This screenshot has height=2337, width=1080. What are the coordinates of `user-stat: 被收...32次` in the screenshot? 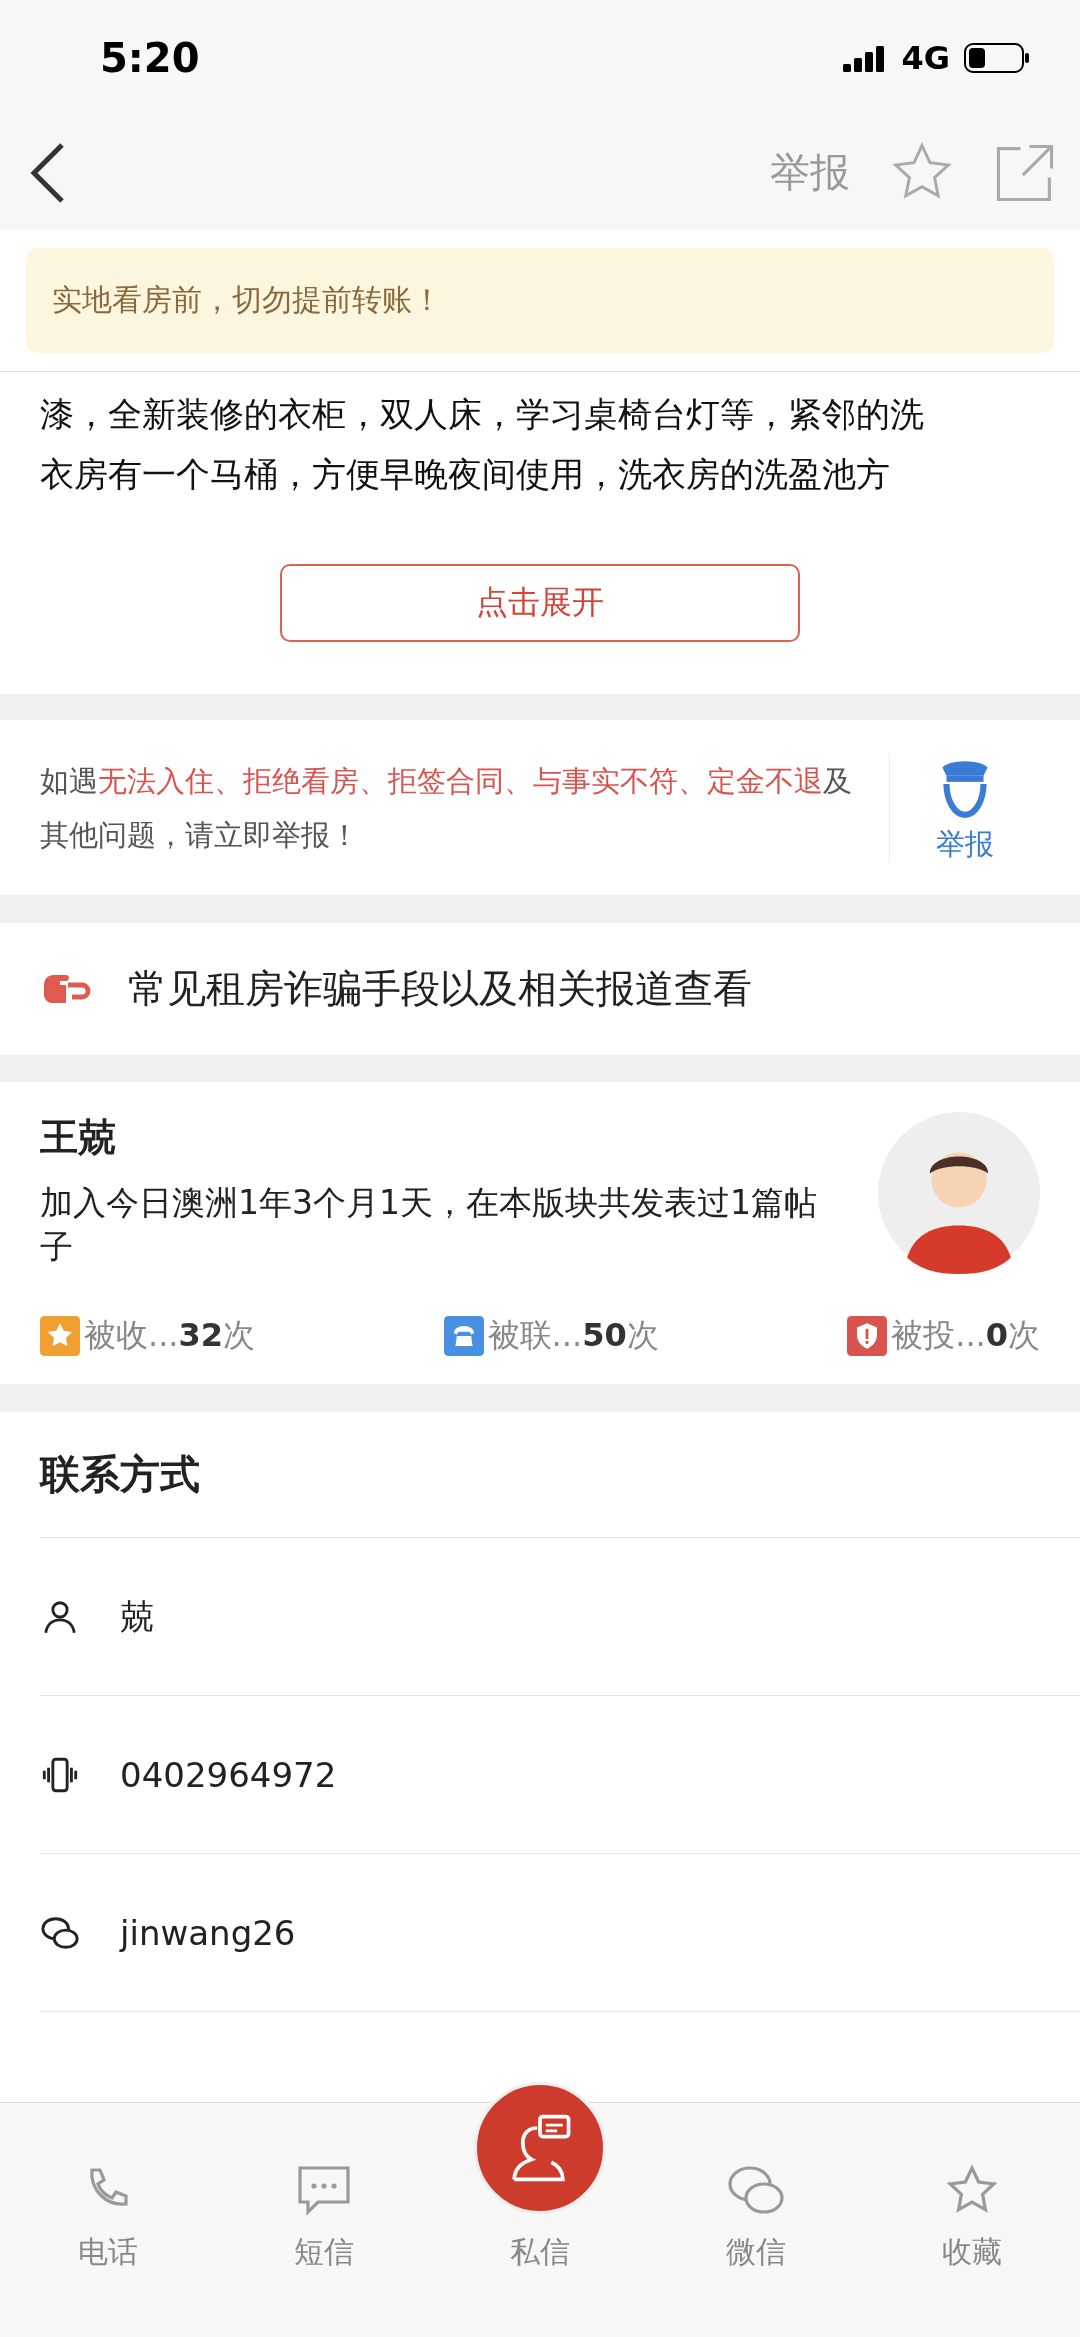 It's located at (170, 1335).